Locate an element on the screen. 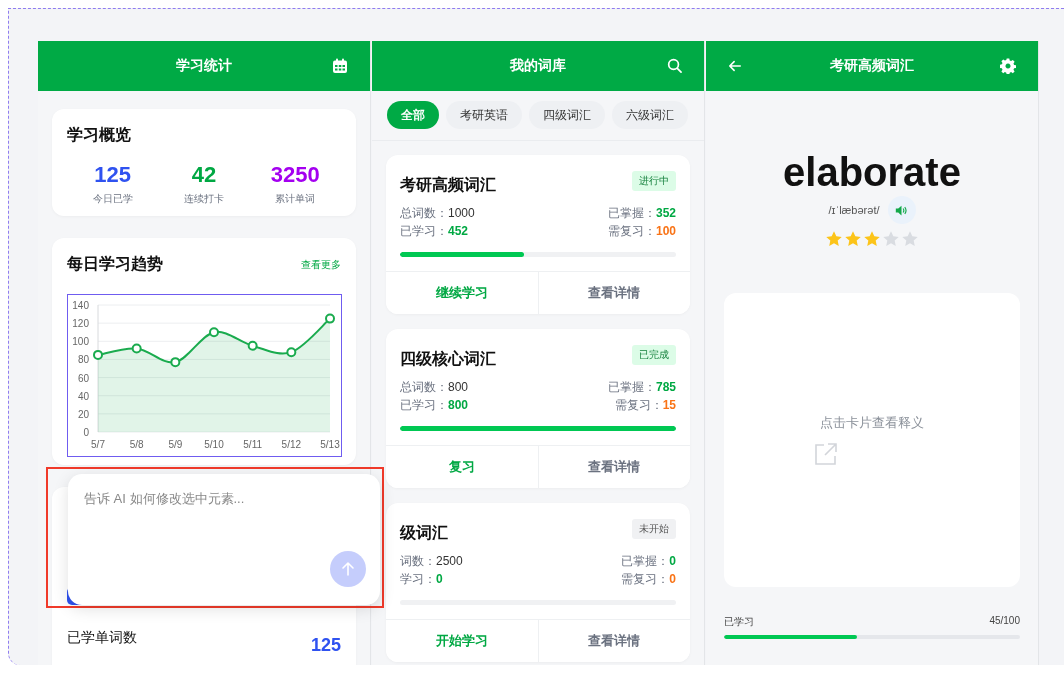 Image resolution: width=1064 pixels, height=680 pixels. summary-value: 125 is located at coordinates (325, 645).